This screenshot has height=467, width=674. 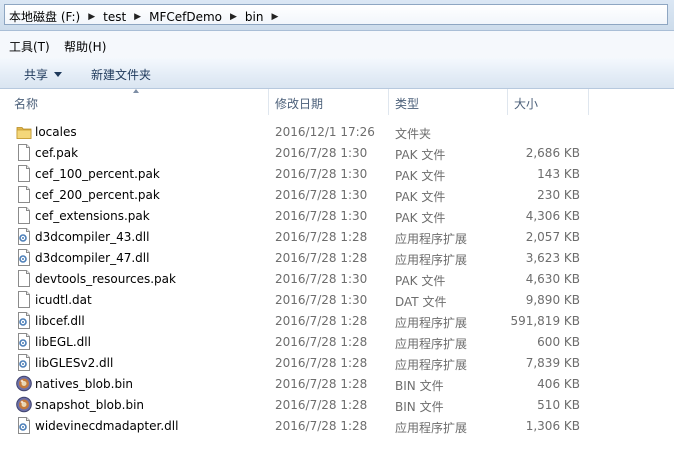 I want to click on file-size: 510 KB, so click(x=558, y=405).